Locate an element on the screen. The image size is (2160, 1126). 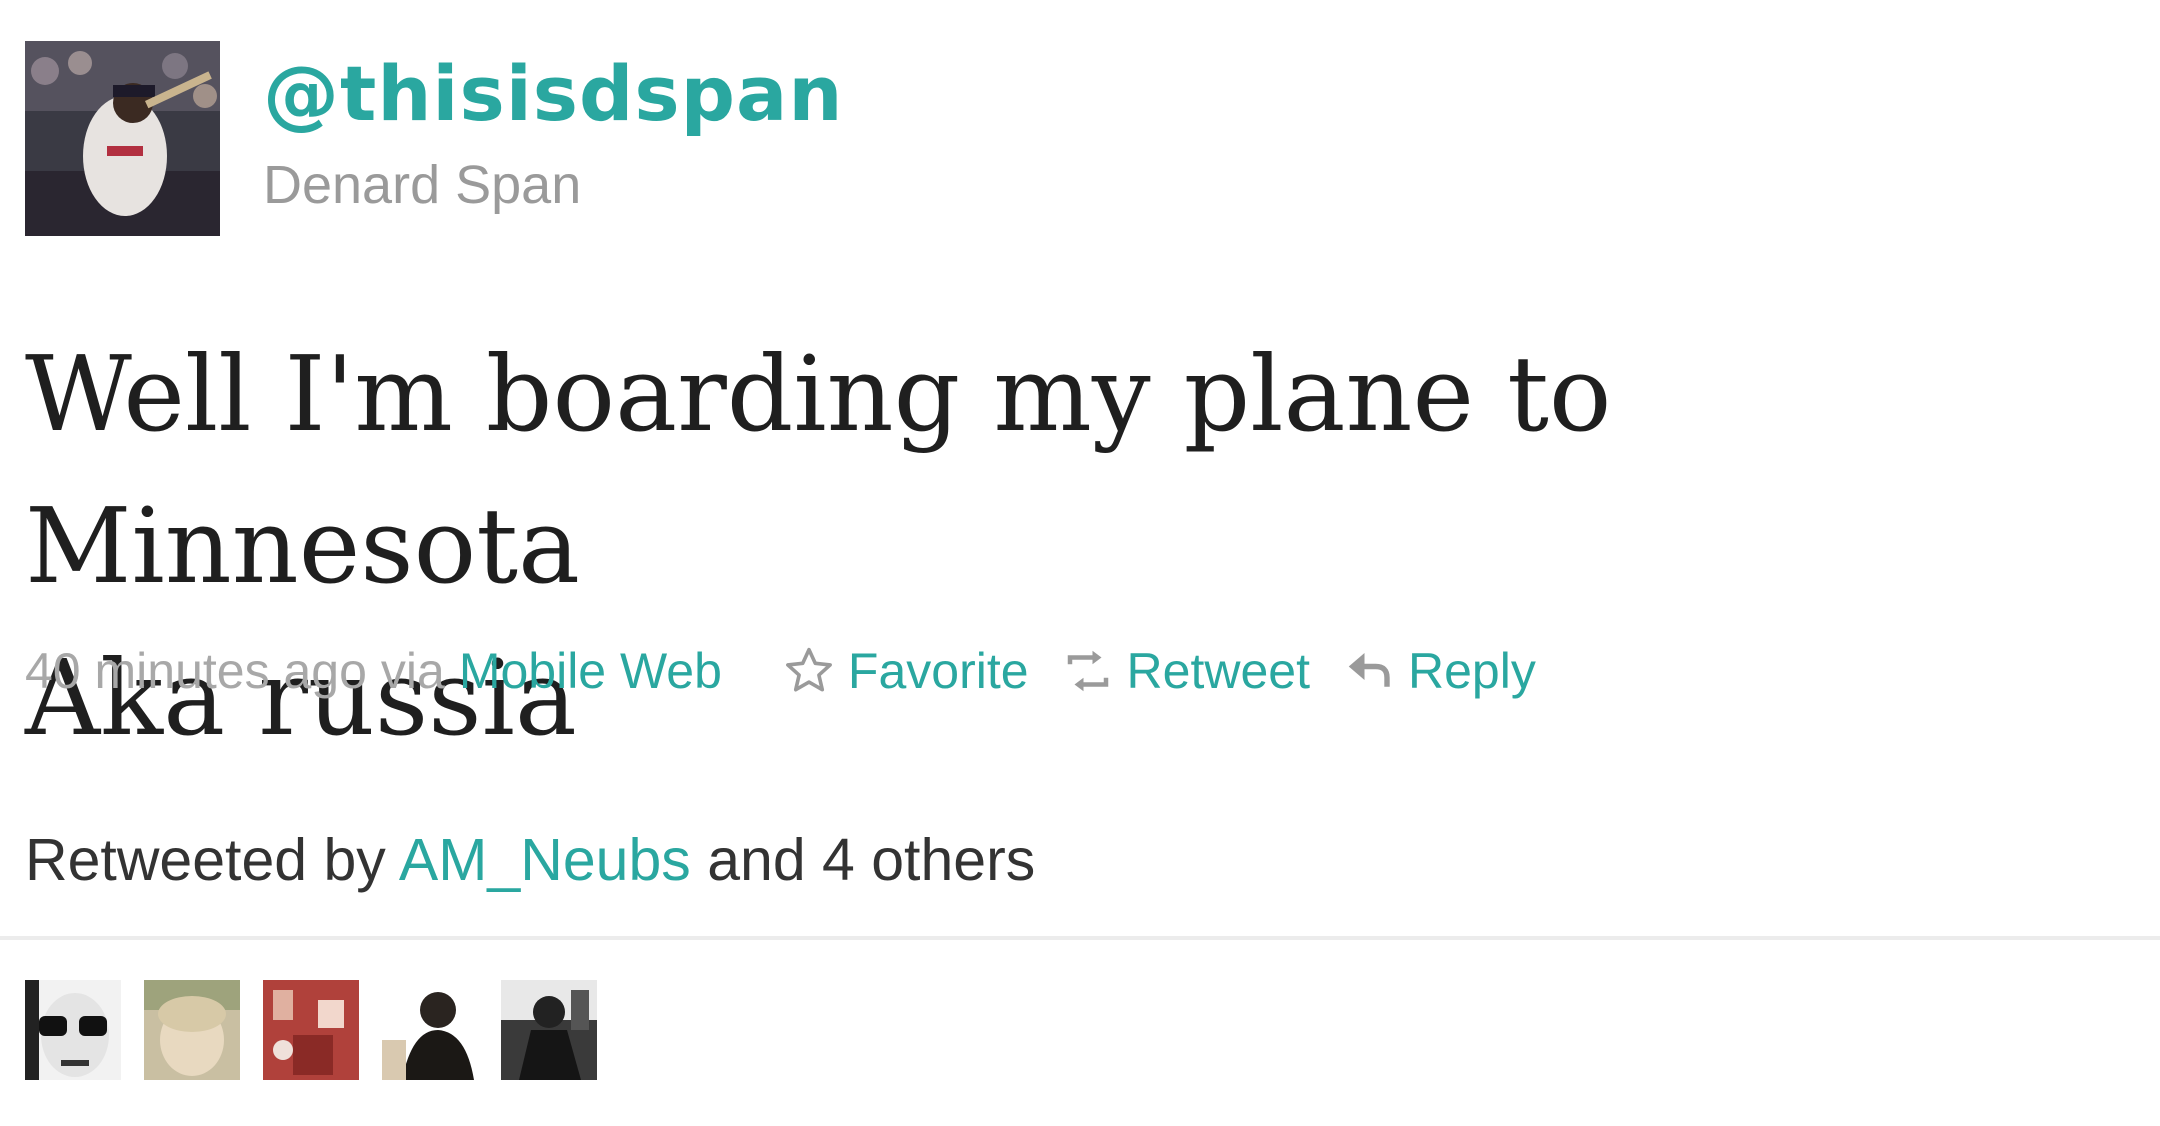
via-label: via is located at coordinates (412, 671).